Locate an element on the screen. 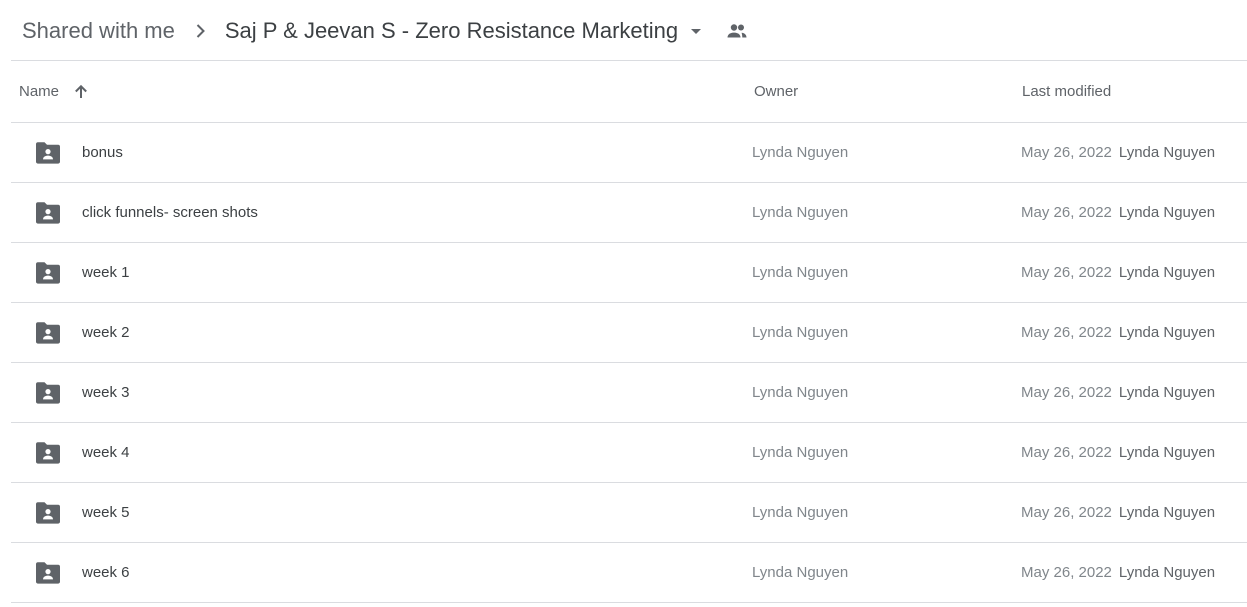 Image resolution: width=1247 pixels, height=607 pixels. people-icon is located at coordinates (737, 31).